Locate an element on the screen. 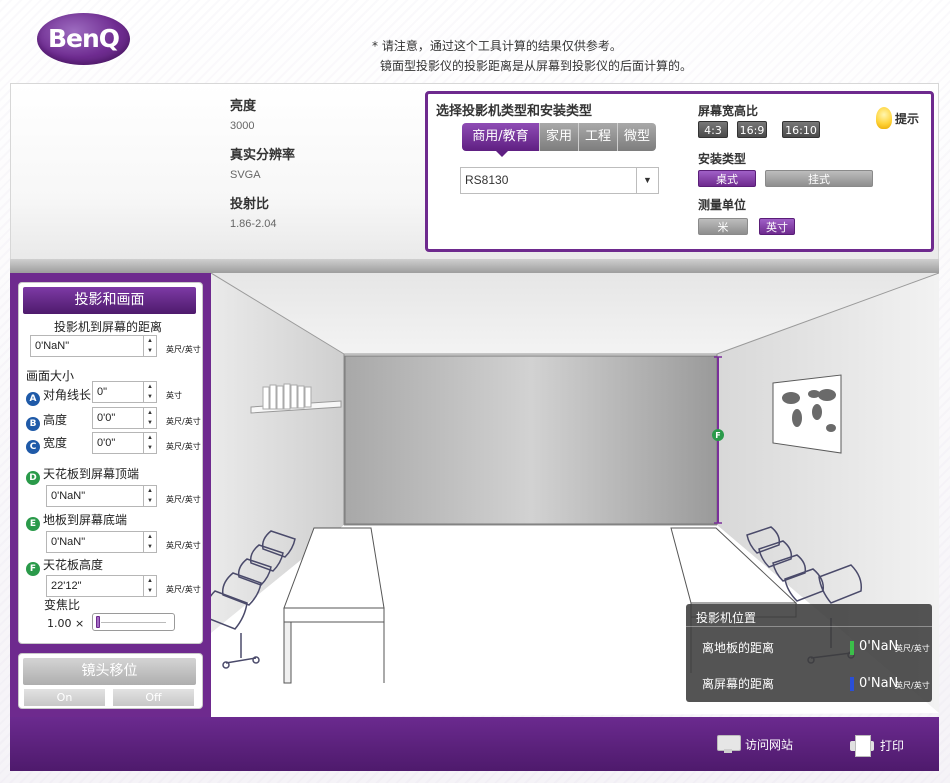 Image resolution: width=950 pixels, height=783 pixels. height-label: 高度 is located at coordinates (55, 420).